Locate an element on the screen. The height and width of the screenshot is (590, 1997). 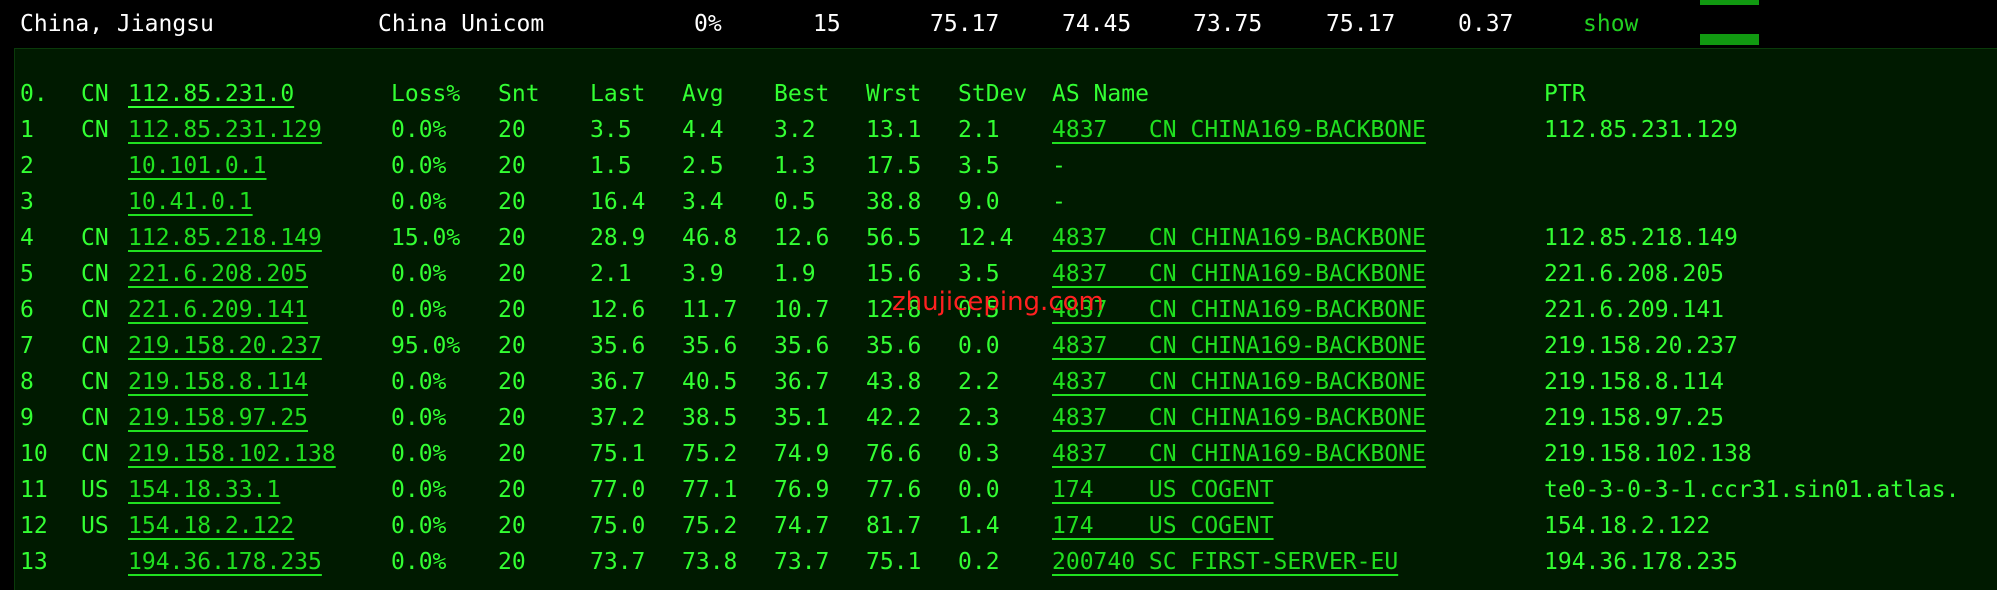
hop-ip-link: 219.158.8.114 is located at coordinates (218, 382).